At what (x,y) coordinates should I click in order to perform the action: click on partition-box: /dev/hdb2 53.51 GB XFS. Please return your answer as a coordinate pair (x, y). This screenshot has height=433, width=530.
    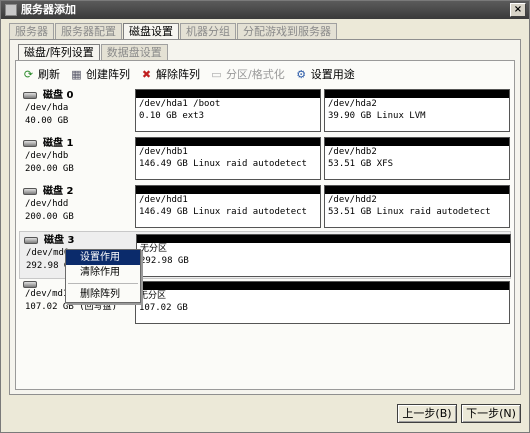
    Looking at the image, I should click on (417, 158).